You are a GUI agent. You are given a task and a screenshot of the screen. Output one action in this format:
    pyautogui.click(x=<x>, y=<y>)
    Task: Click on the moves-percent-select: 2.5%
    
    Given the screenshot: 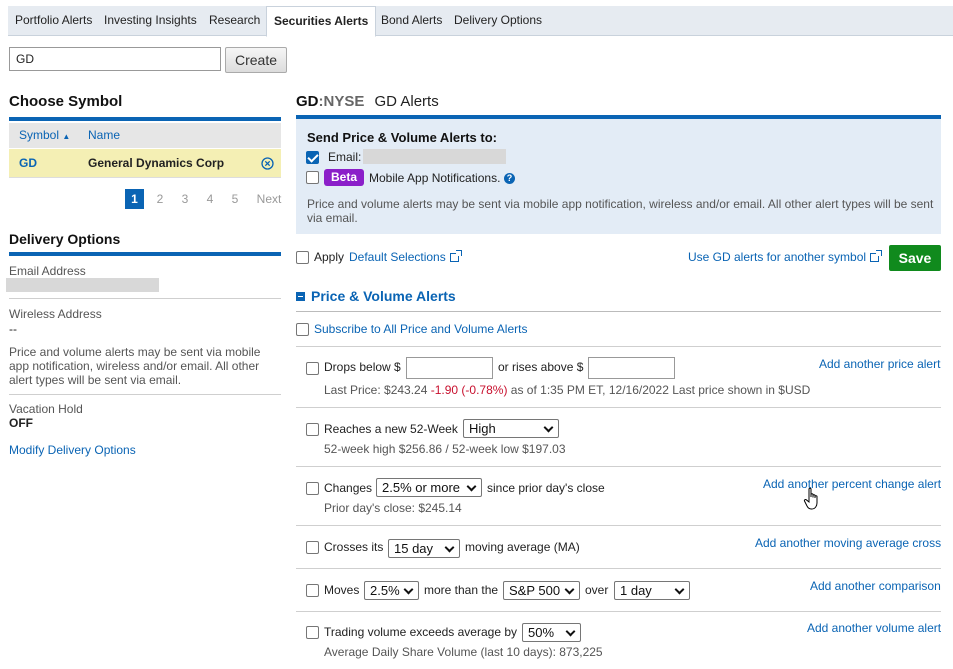 What is the action you would take?
    pyautogui.click(x=391, y=590)
    